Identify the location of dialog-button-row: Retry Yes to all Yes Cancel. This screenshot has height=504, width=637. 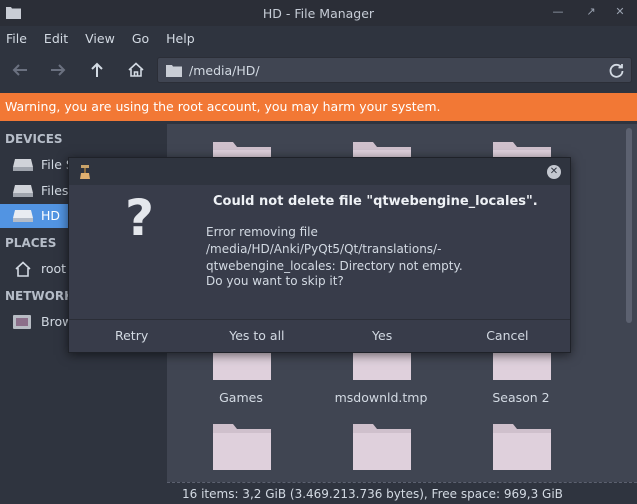
(319, 335).